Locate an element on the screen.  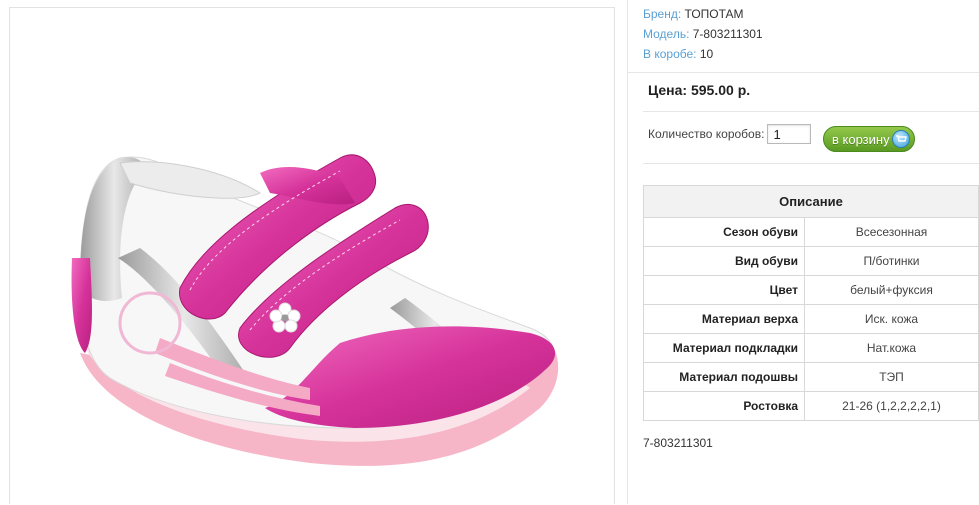
table-row: Материал верха Иск. кожа is located at coordinates (811, 319).